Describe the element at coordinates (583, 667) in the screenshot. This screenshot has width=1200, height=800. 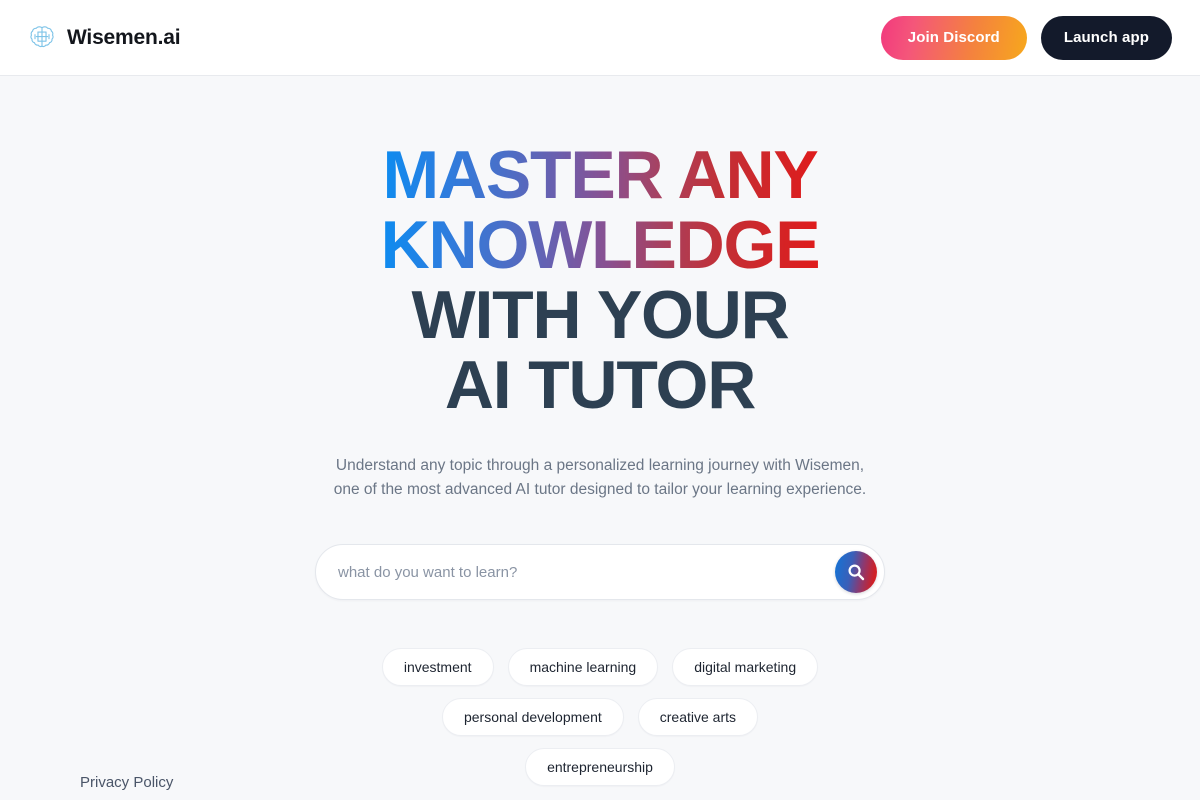
I see `suggestion-pill-machine-learning: machine learning` at that location.